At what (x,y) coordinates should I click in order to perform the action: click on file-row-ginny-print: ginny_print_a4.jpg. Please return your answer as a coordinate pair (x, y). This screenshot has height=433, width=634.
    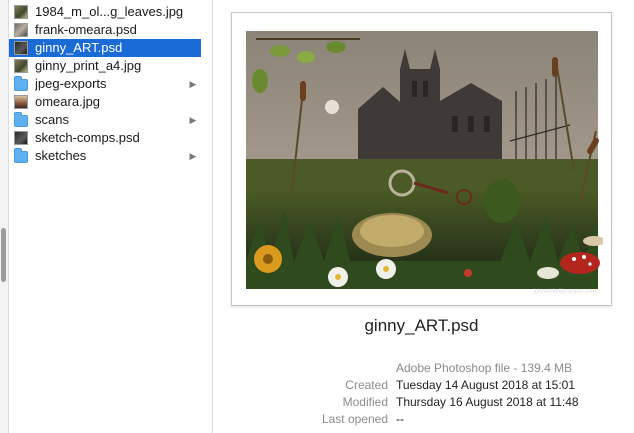
    Looking at the image, I should click on (105, 66).